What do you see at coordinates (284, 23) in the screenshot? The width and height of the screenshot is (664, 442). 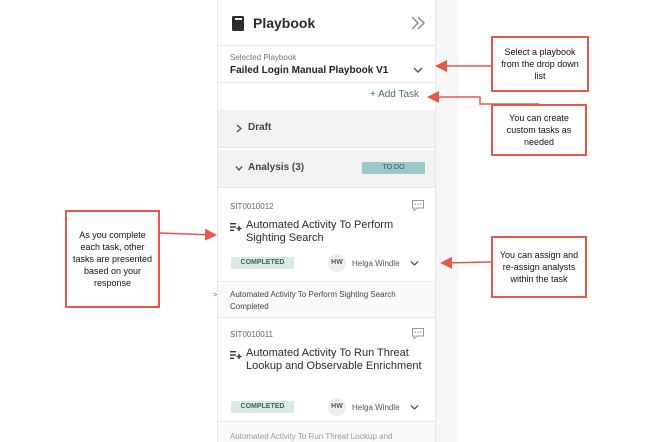 I see `panel-title: Playbook` at bounding box center [284, 23].